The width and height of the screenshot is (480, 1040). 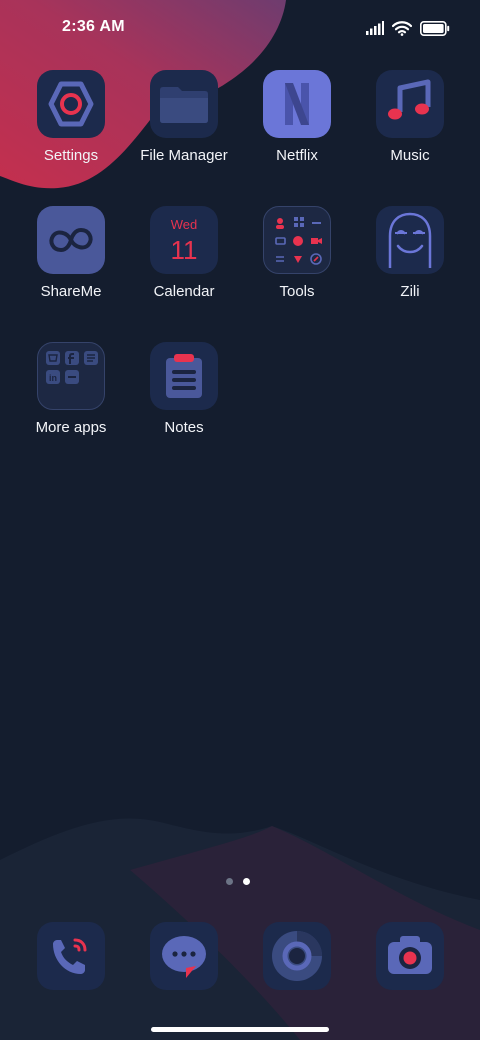 I want to click on tools-folder-icon, so click(x=297, y=240).